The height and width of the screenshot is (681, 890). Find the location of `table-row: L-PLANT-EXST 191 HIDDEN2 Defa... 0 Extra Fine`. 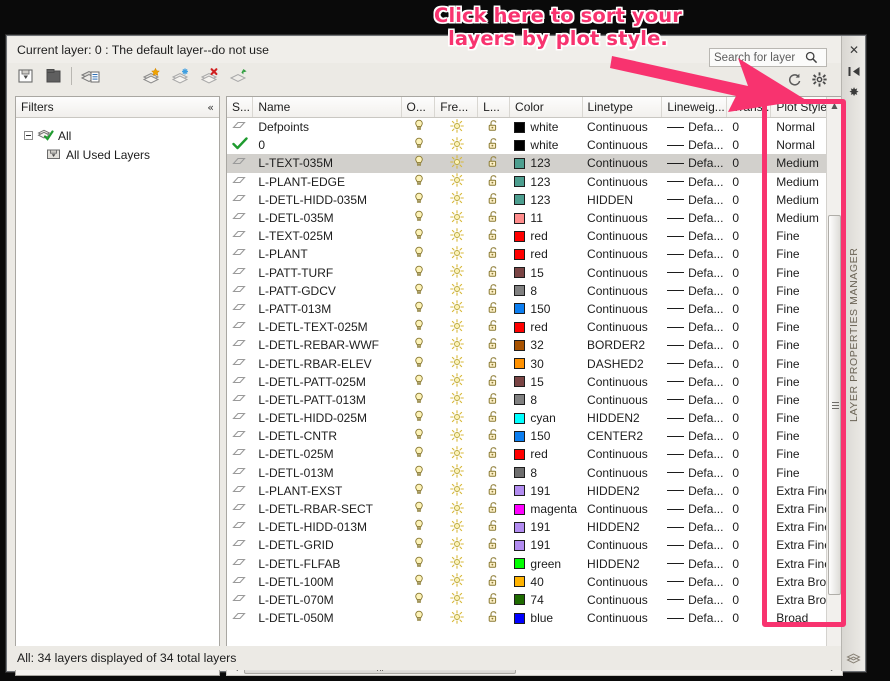

table-row: L-PLANT-EXST 191 HIDDEN2 Defa... 0 Extra Fine is located at coordinates (534, 491).